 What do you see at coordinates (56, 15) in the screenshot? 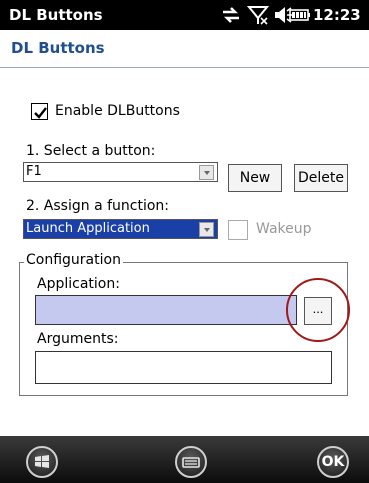
I see `status-bar-title: DL Buttons` at bounding box center [56, 15].